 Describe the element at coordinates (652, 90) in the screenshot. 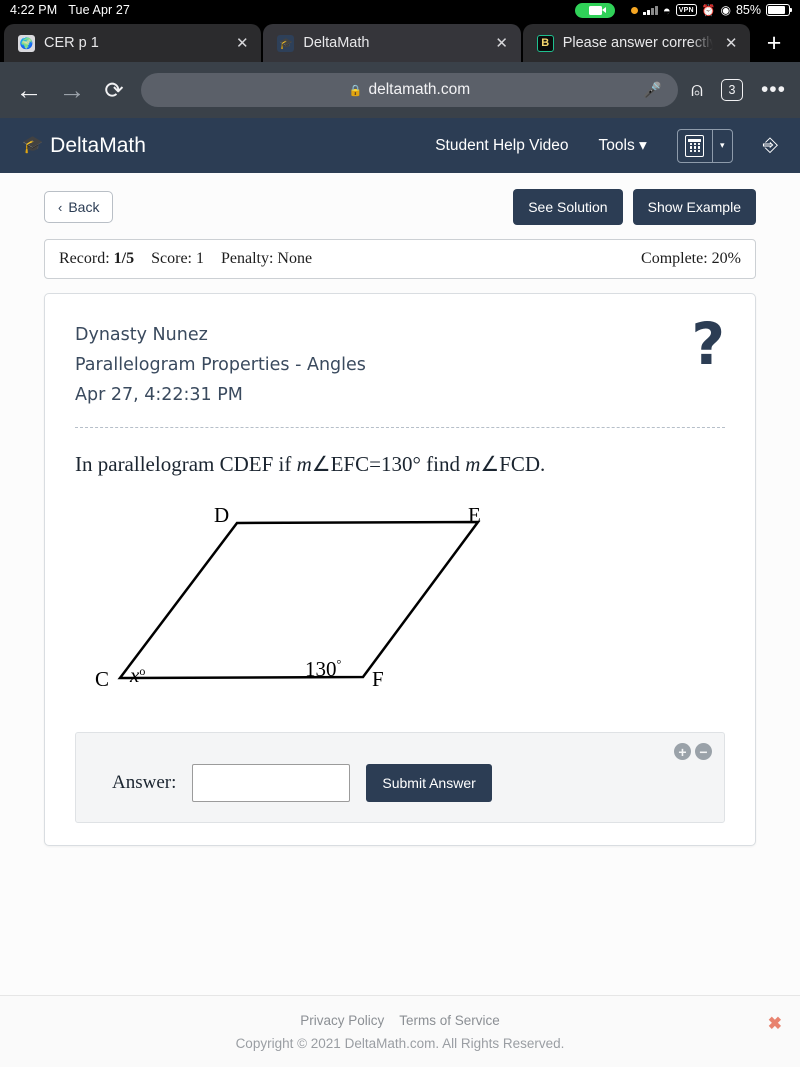

I see `microphone-icon: 🎤` at that location.